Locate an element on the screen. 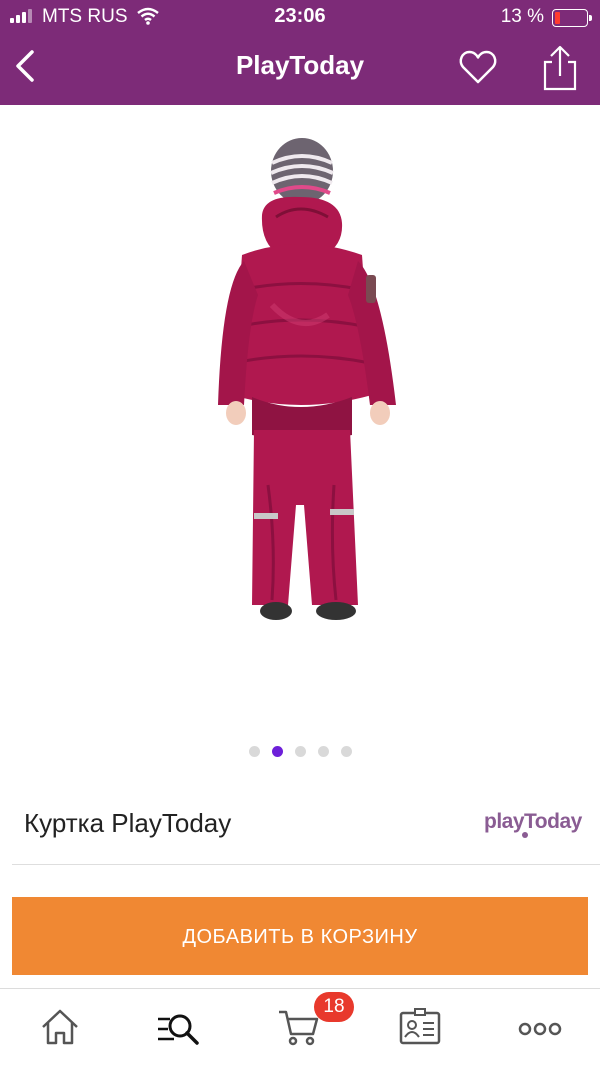 The height and width of the screenshot is (1067, 600). tab-home is located at coordinates (60, 1028).